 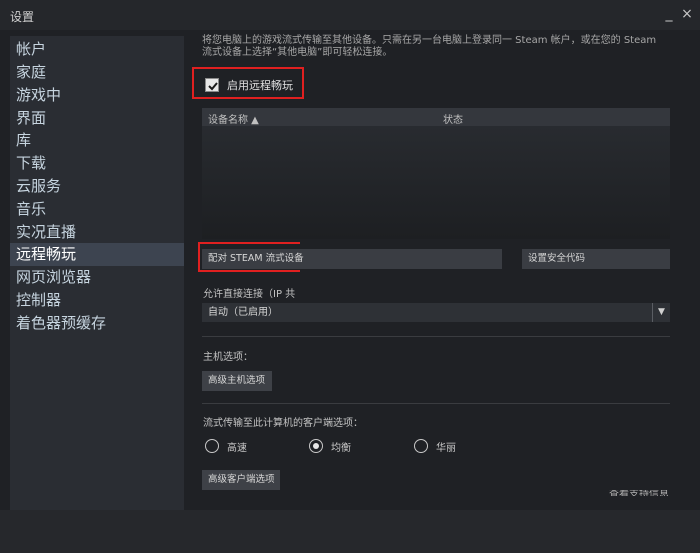 What do you see at coordinates (97, 95) in the screenshot?
I see `sidebar-item-in-game: 游戏中` at bounding box center [97, 95].